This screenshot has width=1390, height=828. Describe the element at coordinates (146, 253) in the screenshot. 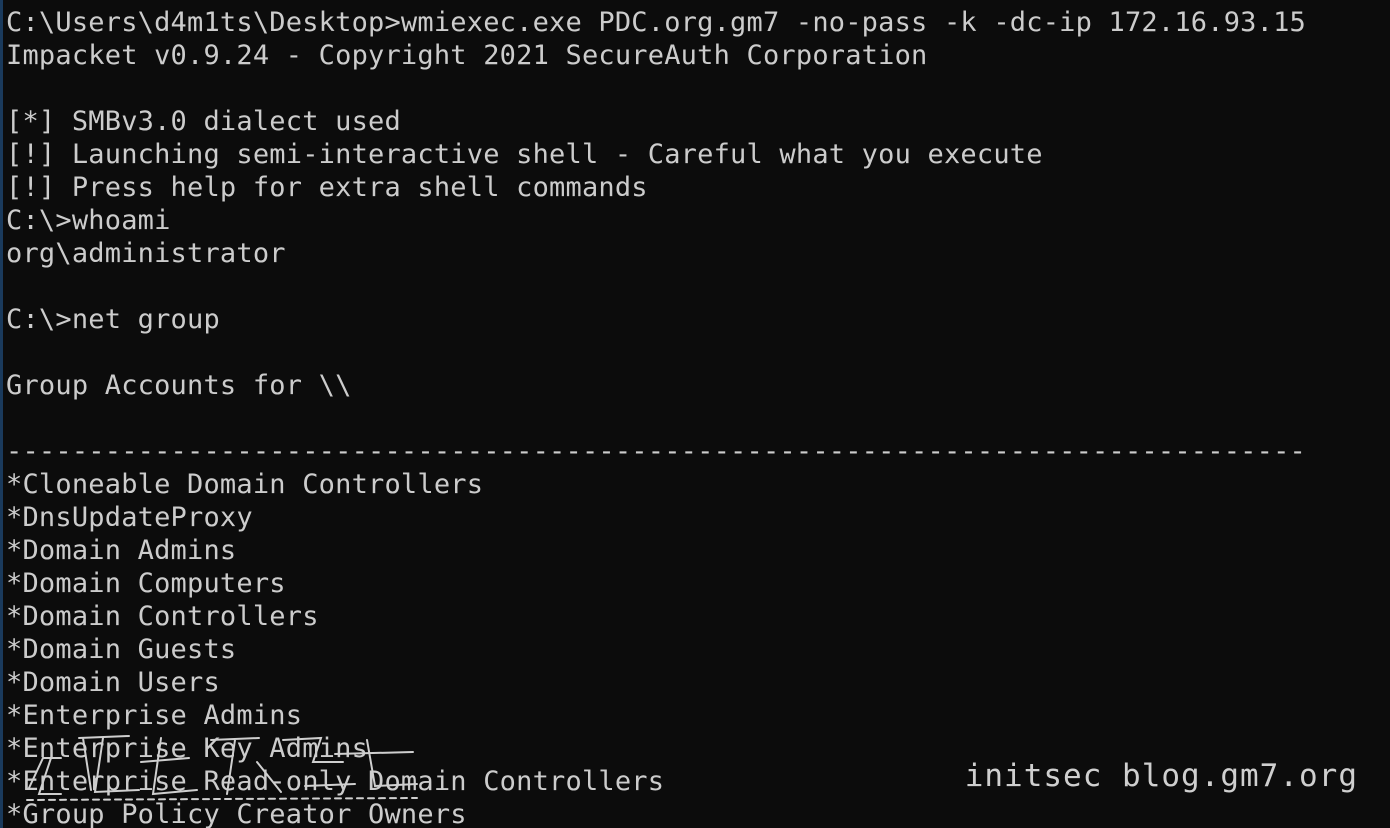

I see `terminal-line: org\administrator` at that location.